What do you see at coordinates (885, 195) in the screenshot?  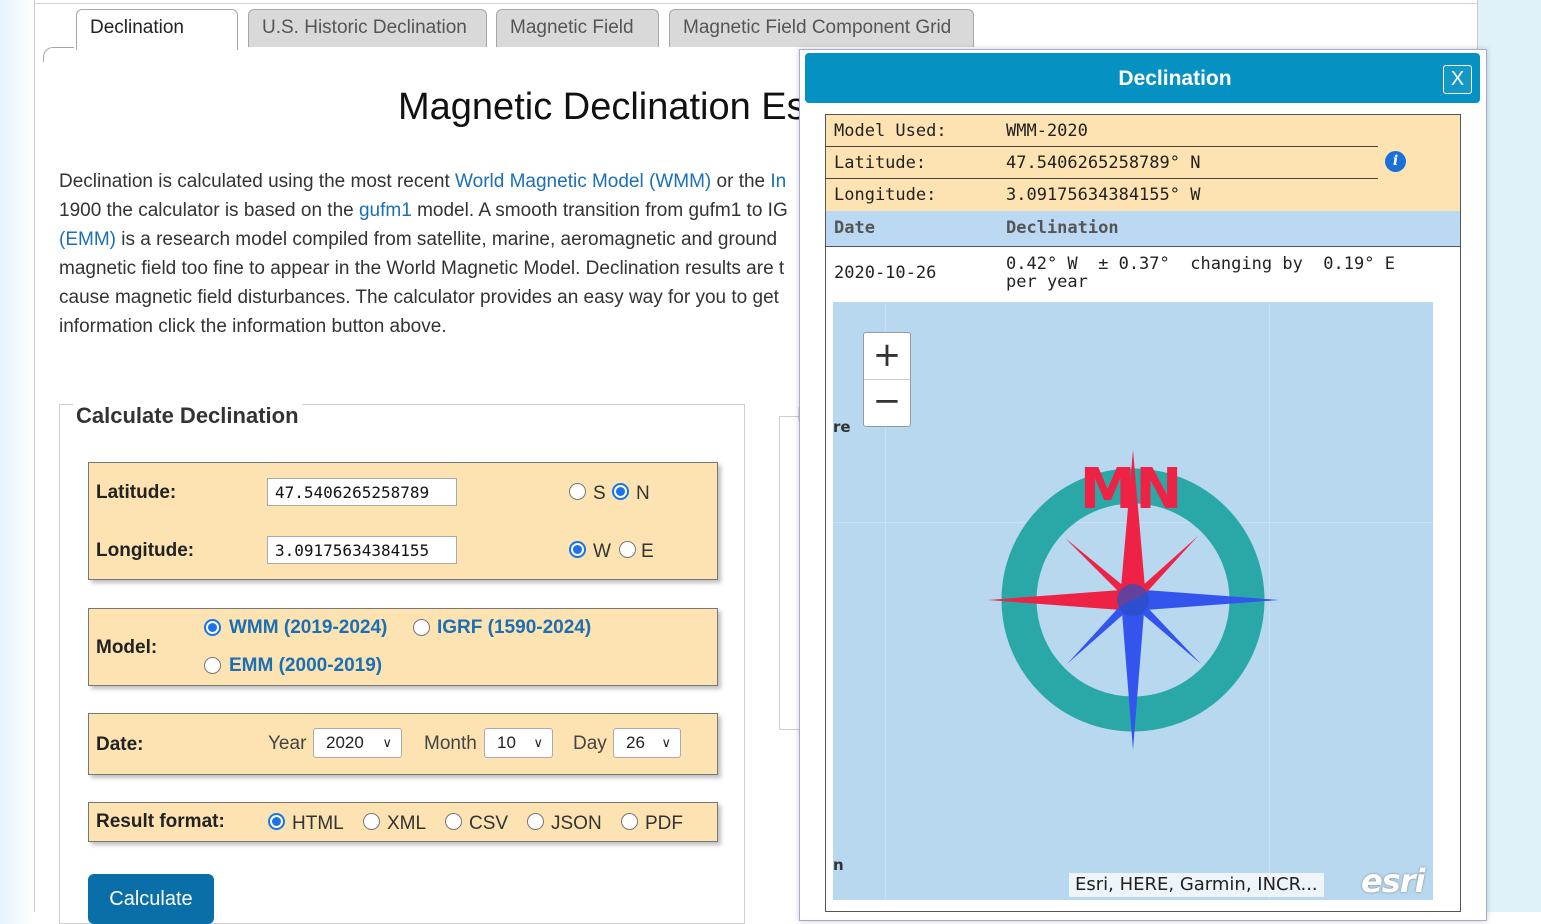 I see `longitude-key: Longitude:` at bounding box center [885, 195].